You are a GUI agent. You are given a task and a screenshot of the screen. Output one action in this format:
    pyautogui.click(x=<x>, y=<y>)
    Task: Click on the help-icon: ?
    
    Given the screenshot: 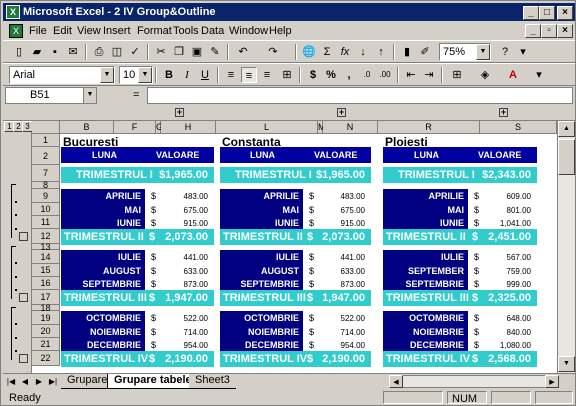 What is the action you would take?
    pyautogui.click(x=505, y=52)
    